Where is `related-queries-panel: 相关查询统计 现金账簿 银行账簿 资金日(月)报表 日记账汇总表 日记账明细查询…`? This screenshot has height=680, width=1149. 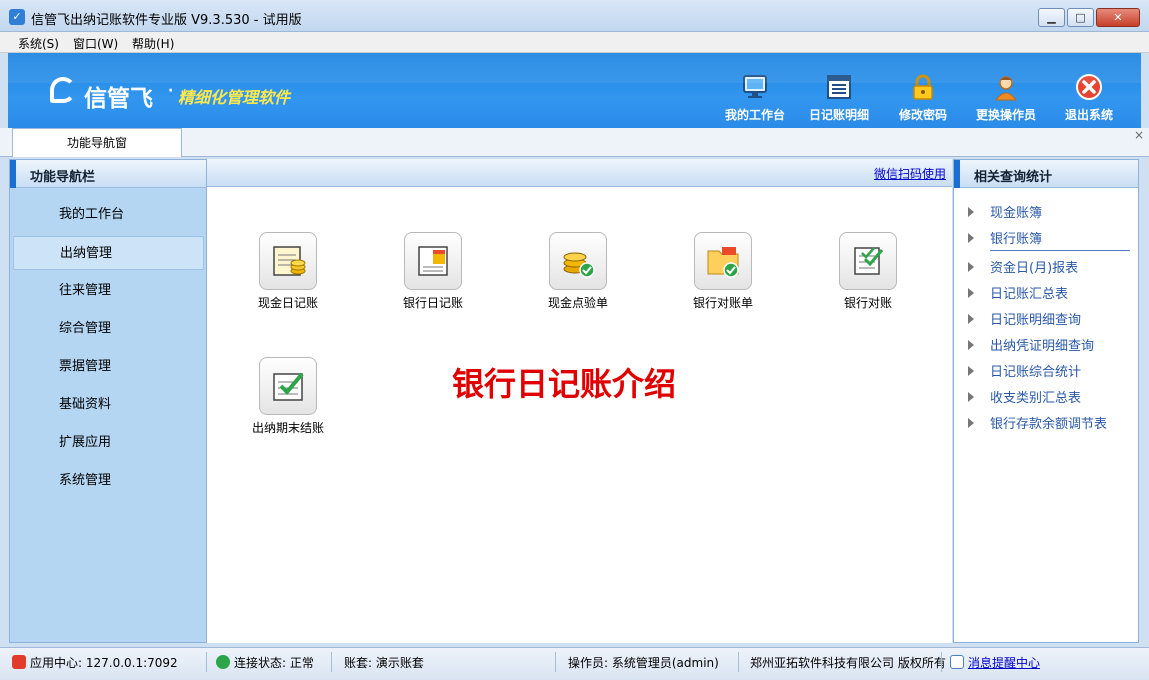
related-queries-panel: 相关查询统计 现金账簿 银行账簿 资金日(月)报表 日记账汇总表 日记账明细查询… is located at coordinates (1046, 401).